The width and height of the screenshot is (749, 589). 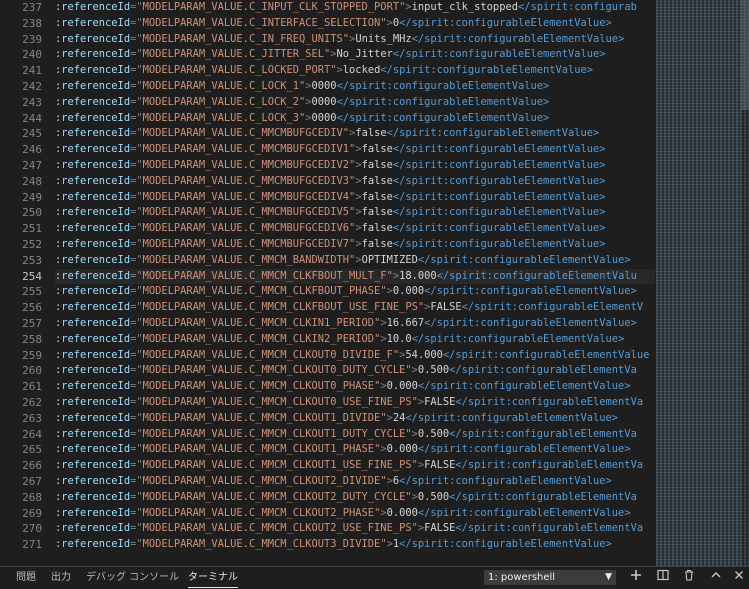 What do you see at coordinates (636, 577) in the screenshot?
I see `add-terminal-icon` at bounding box center [636, 577].